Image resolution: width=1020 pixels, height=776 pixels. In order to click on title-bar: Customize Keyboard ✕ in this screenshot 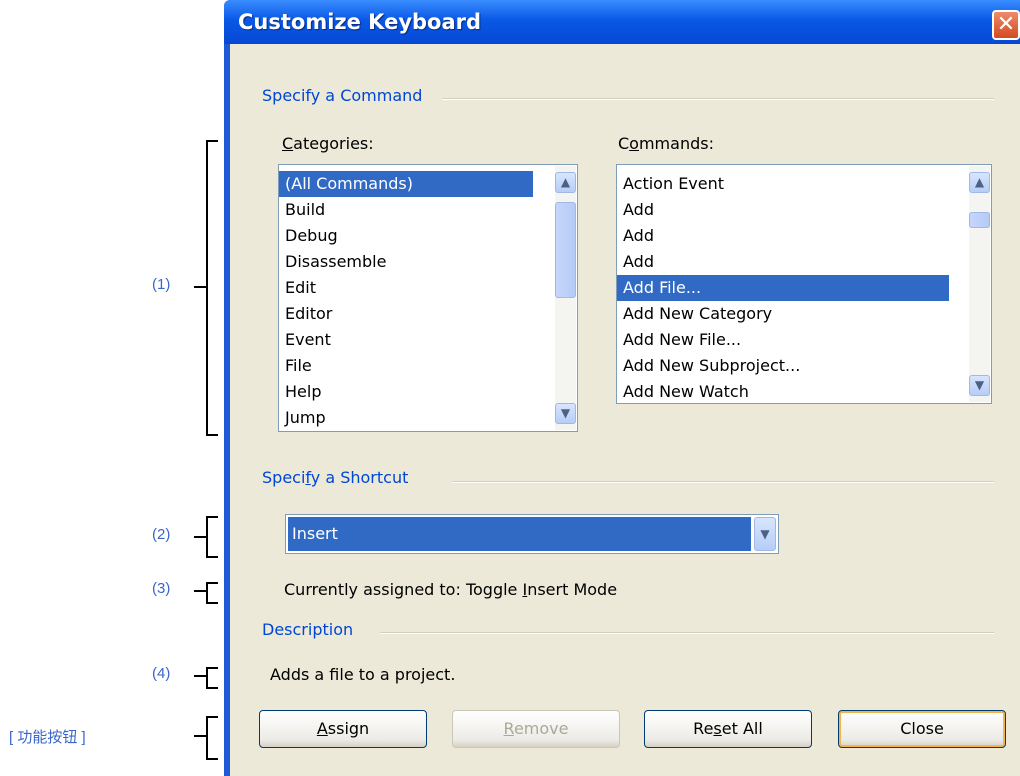, I will do `click(622, 22)`.